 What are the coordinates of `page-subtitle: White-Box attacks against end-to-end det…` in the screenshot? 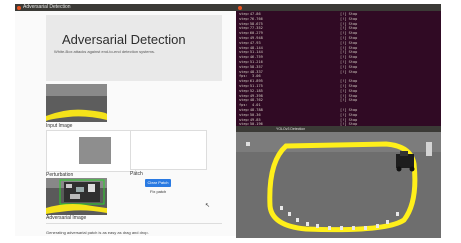 It's located at (104, 51).